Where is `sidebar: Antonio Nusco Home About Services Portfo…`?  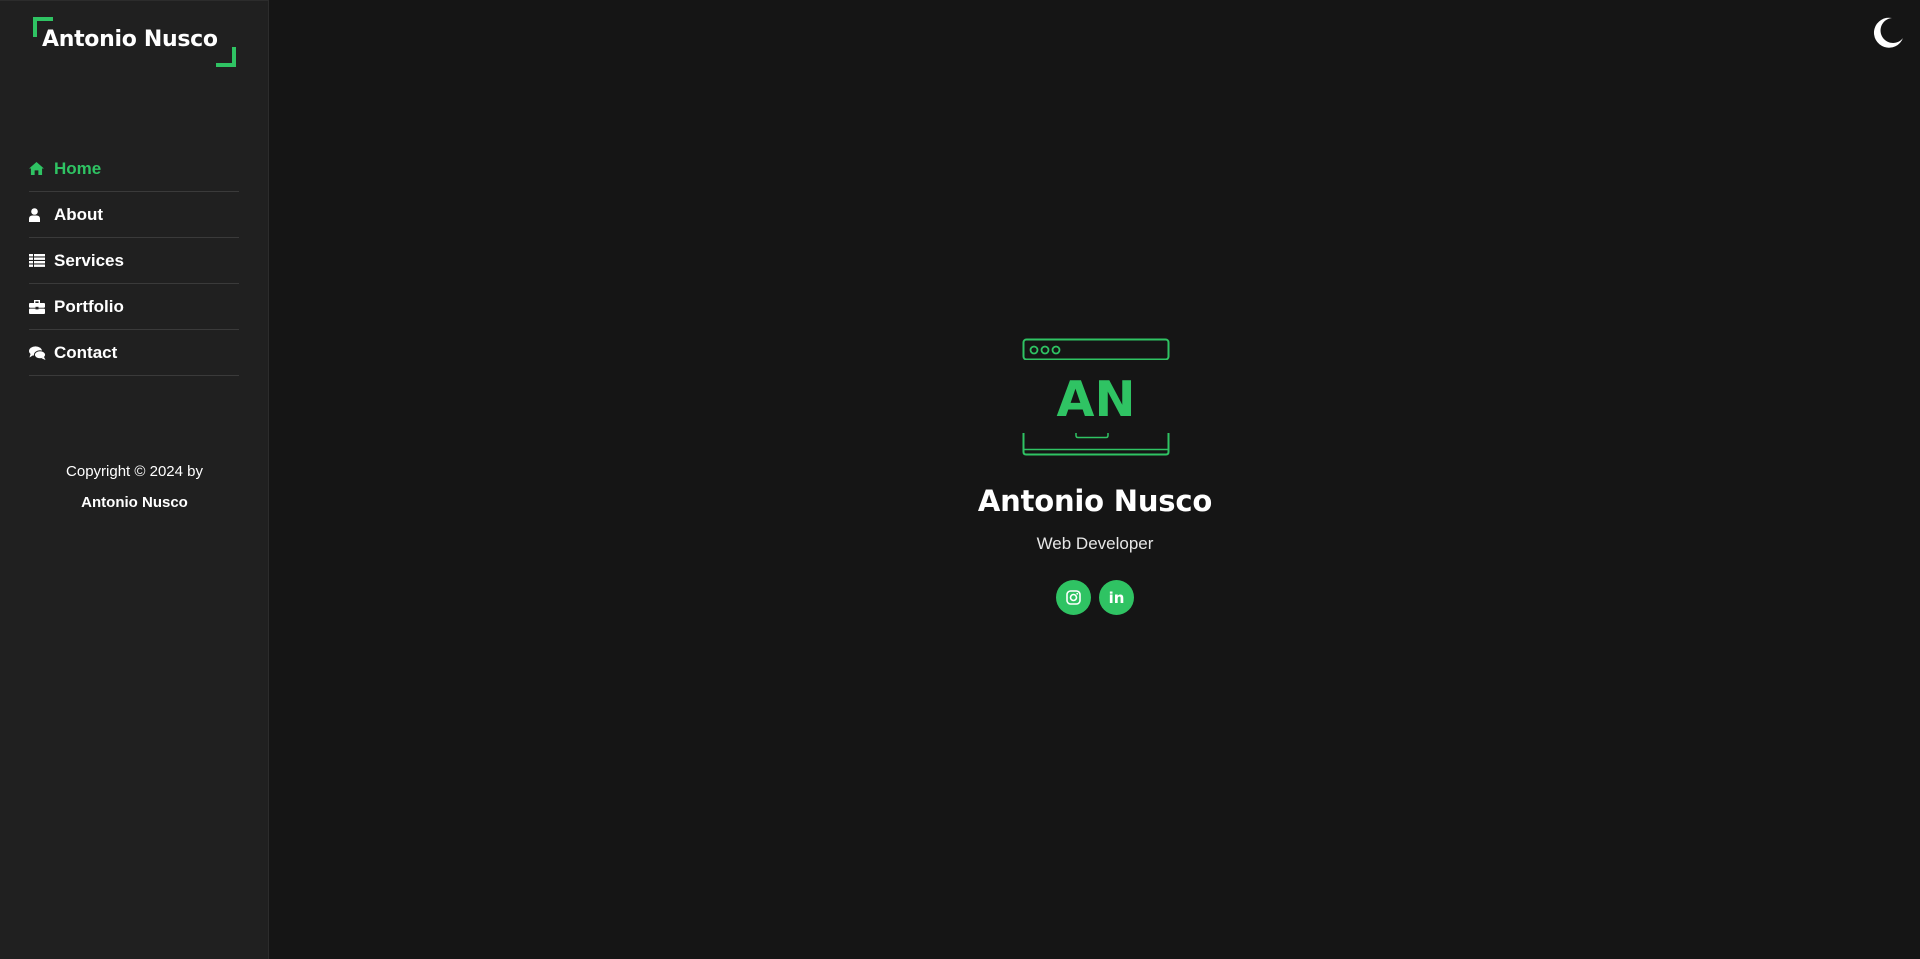
sidebar: Antonio Nusco Home About Services Portfo… is located at coordinates (134, 479).